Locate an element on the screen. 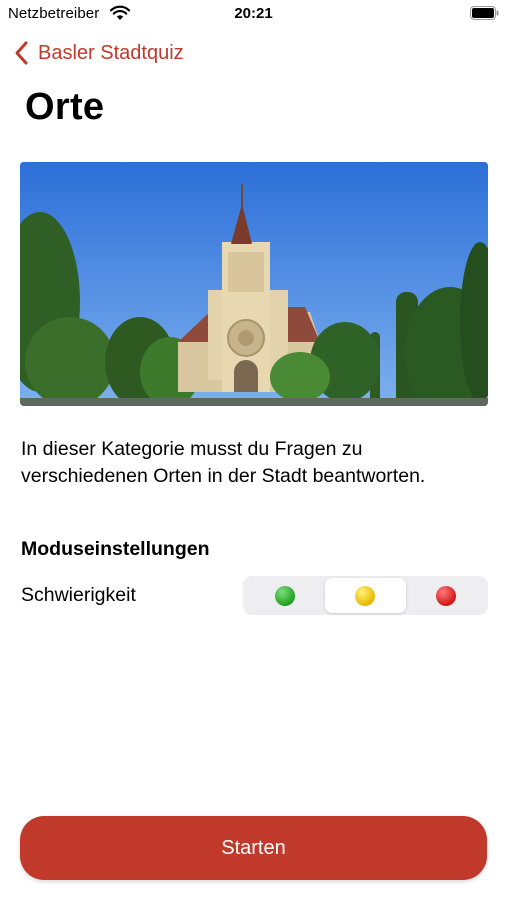 The width and height of the screenshot is (507, 900). status-bar: Netzbetreiber 20:21 is located at coordinates (253, 15).